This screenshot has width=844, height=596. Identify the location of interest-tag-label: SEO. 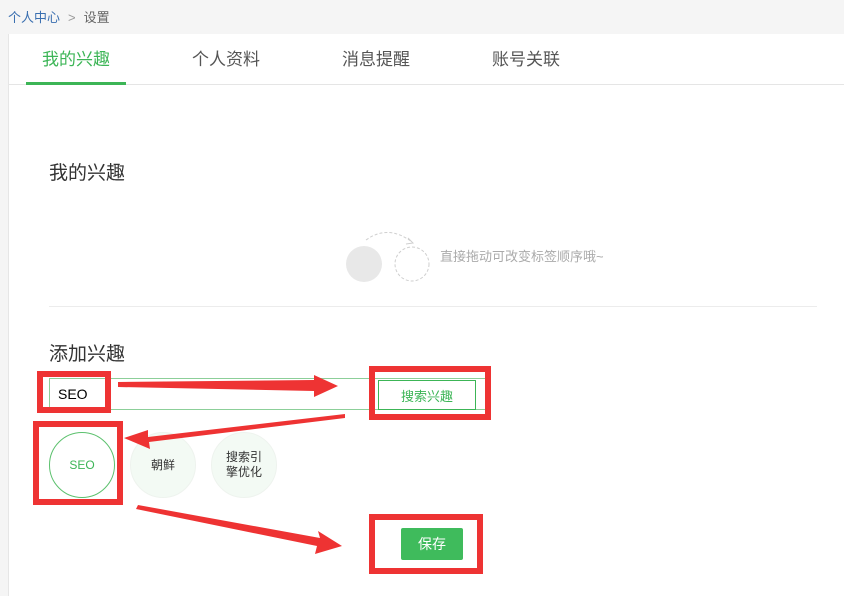
(82, 464).